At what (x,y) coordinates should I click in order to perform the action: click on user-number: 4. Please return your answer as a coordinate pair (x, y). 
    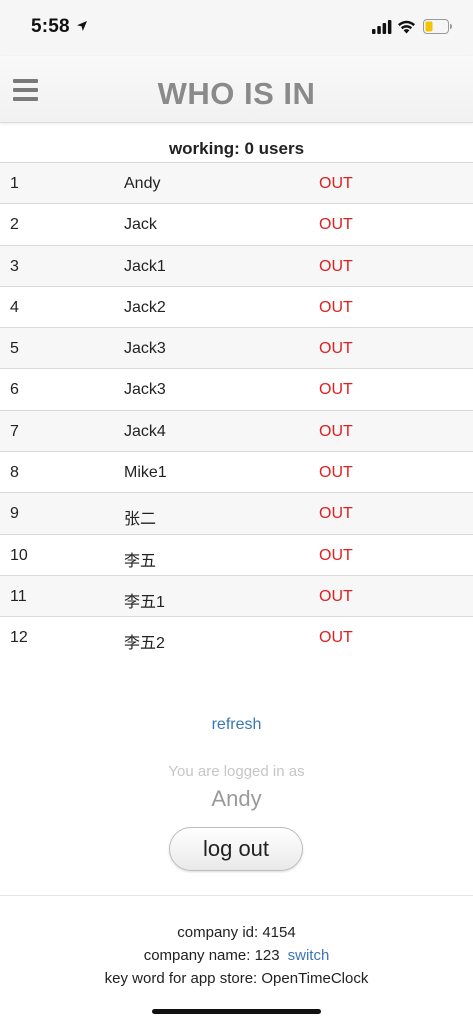
    Looking at the image, I should click on (14, 307).